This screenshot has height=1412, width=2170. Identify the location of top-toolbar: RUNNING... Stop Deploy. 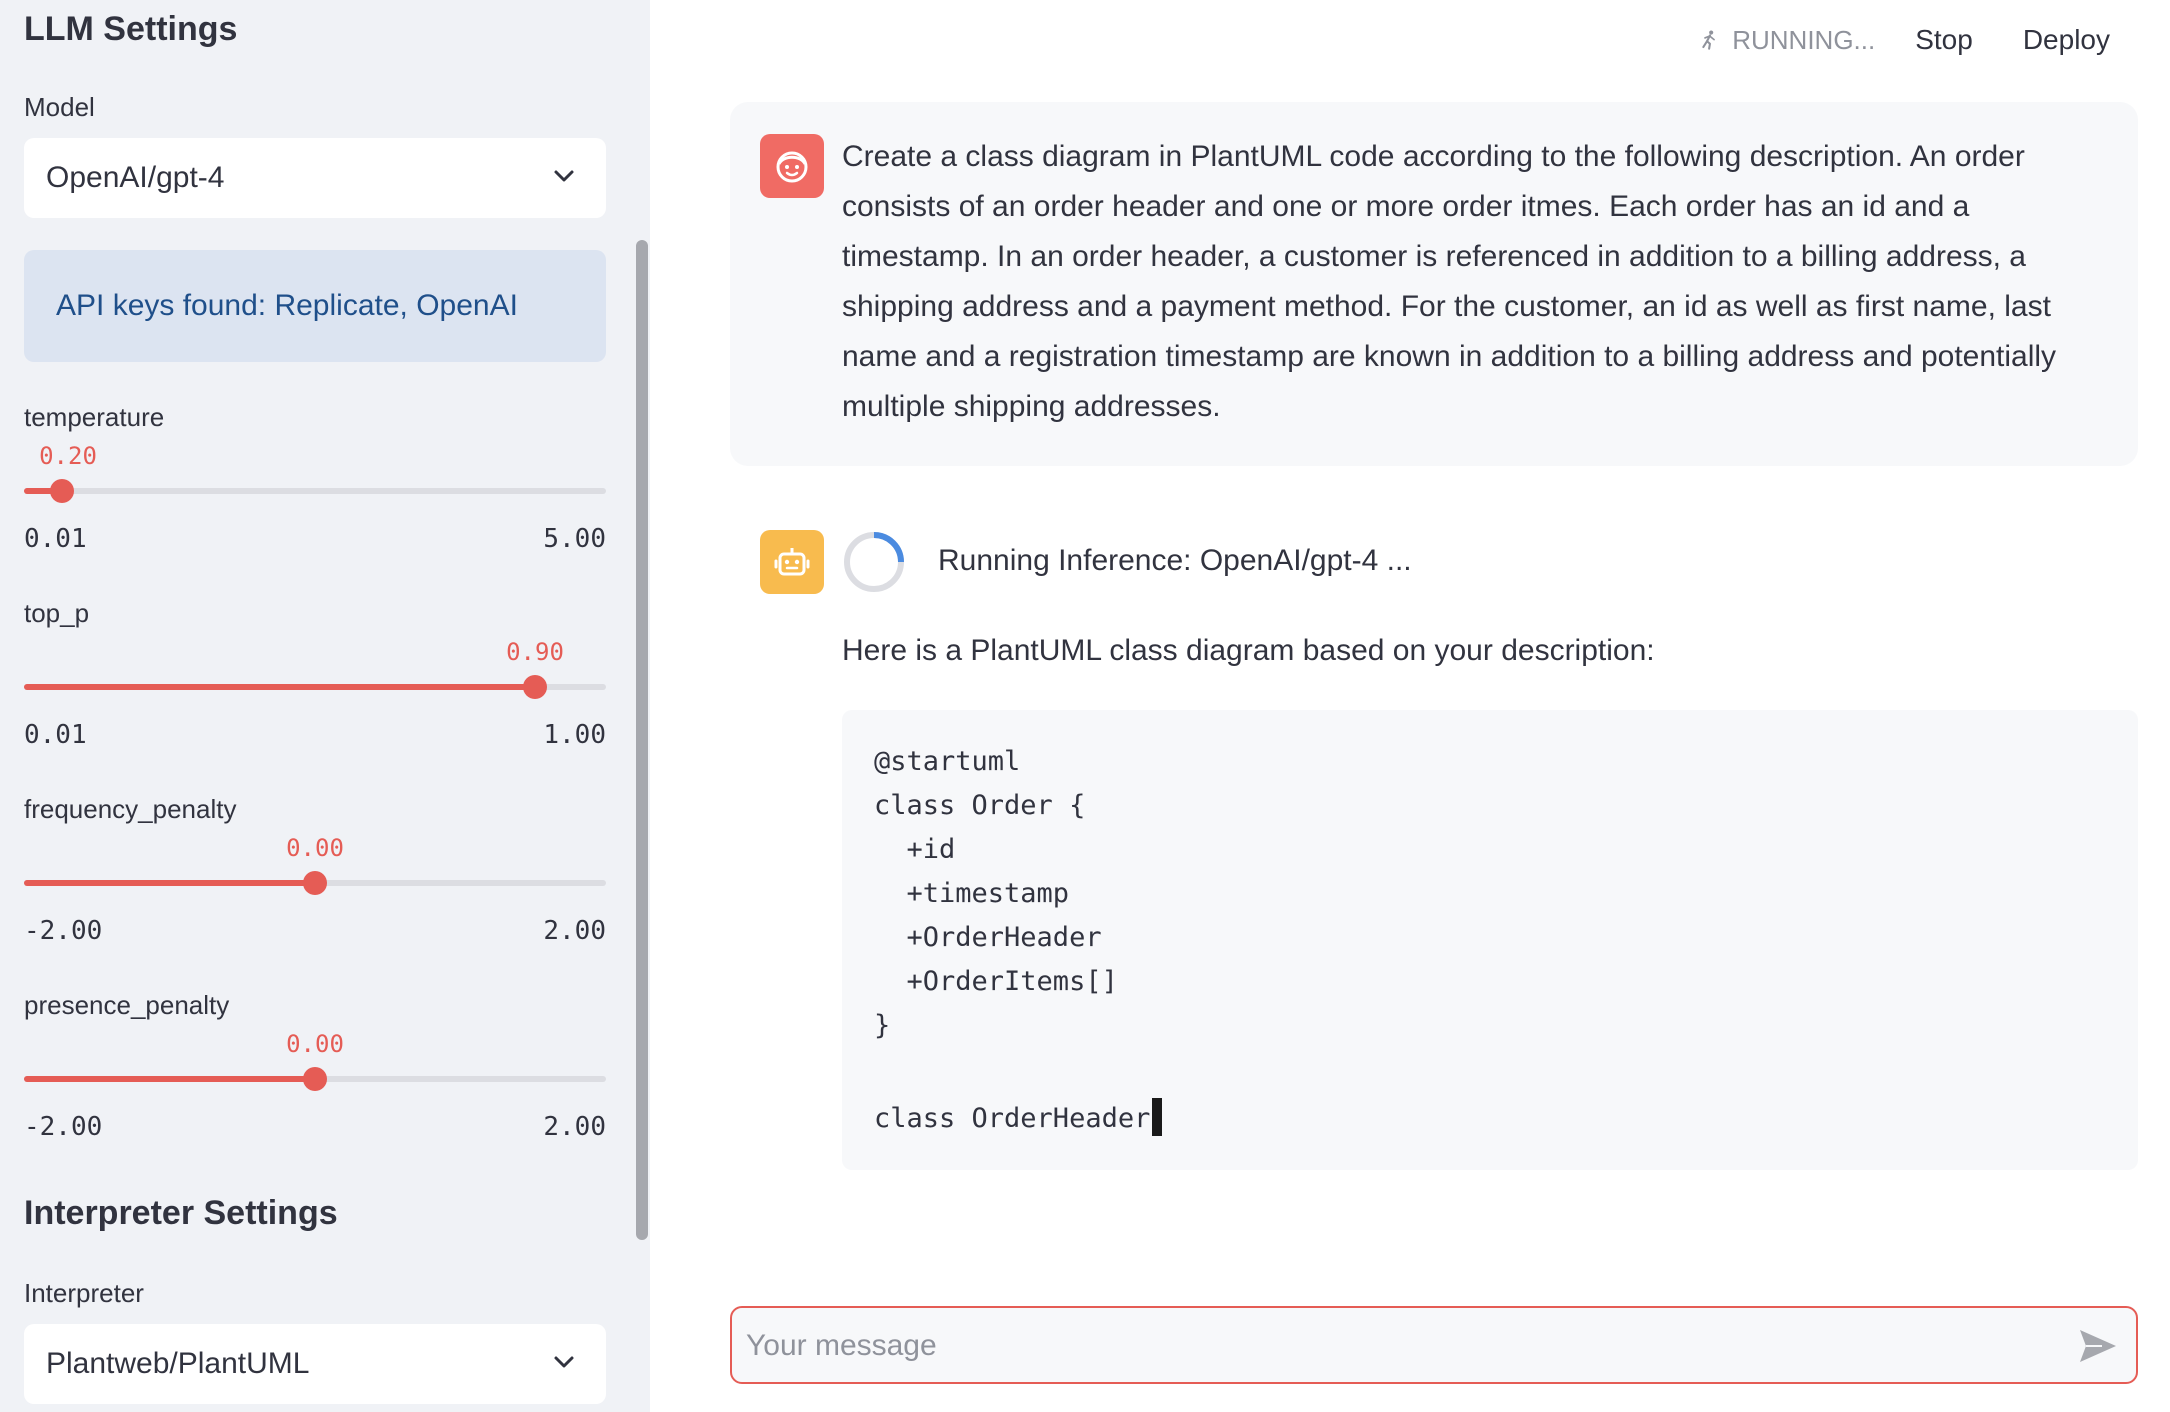
(1930, 40).